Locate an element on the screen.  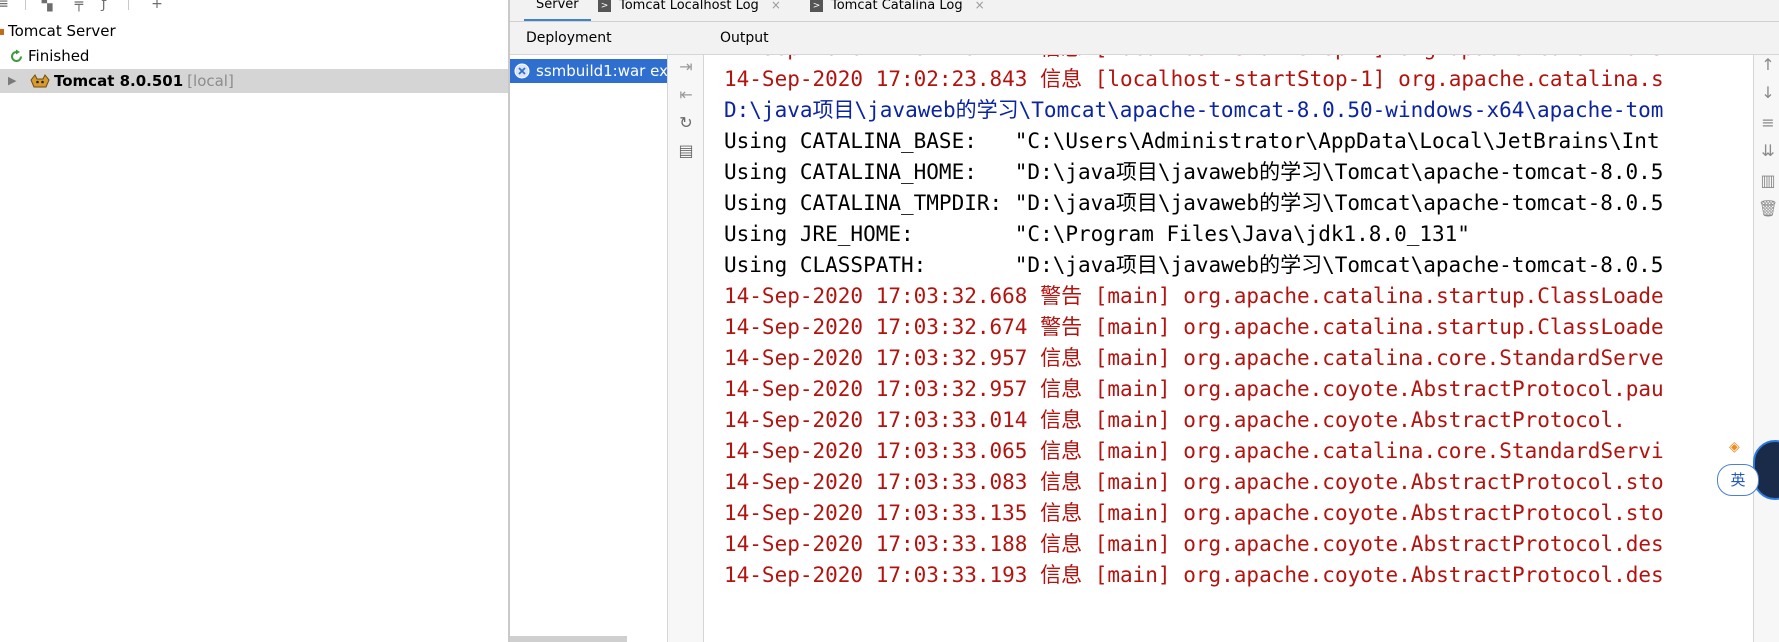
tab-label: Tomcat Catalina Log is located at coordinates (897, 6).